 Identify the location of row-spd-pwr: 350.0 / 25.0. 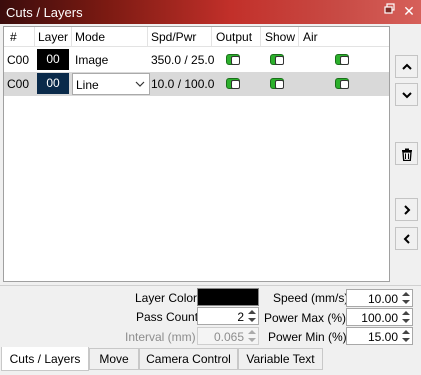
(183, 60).